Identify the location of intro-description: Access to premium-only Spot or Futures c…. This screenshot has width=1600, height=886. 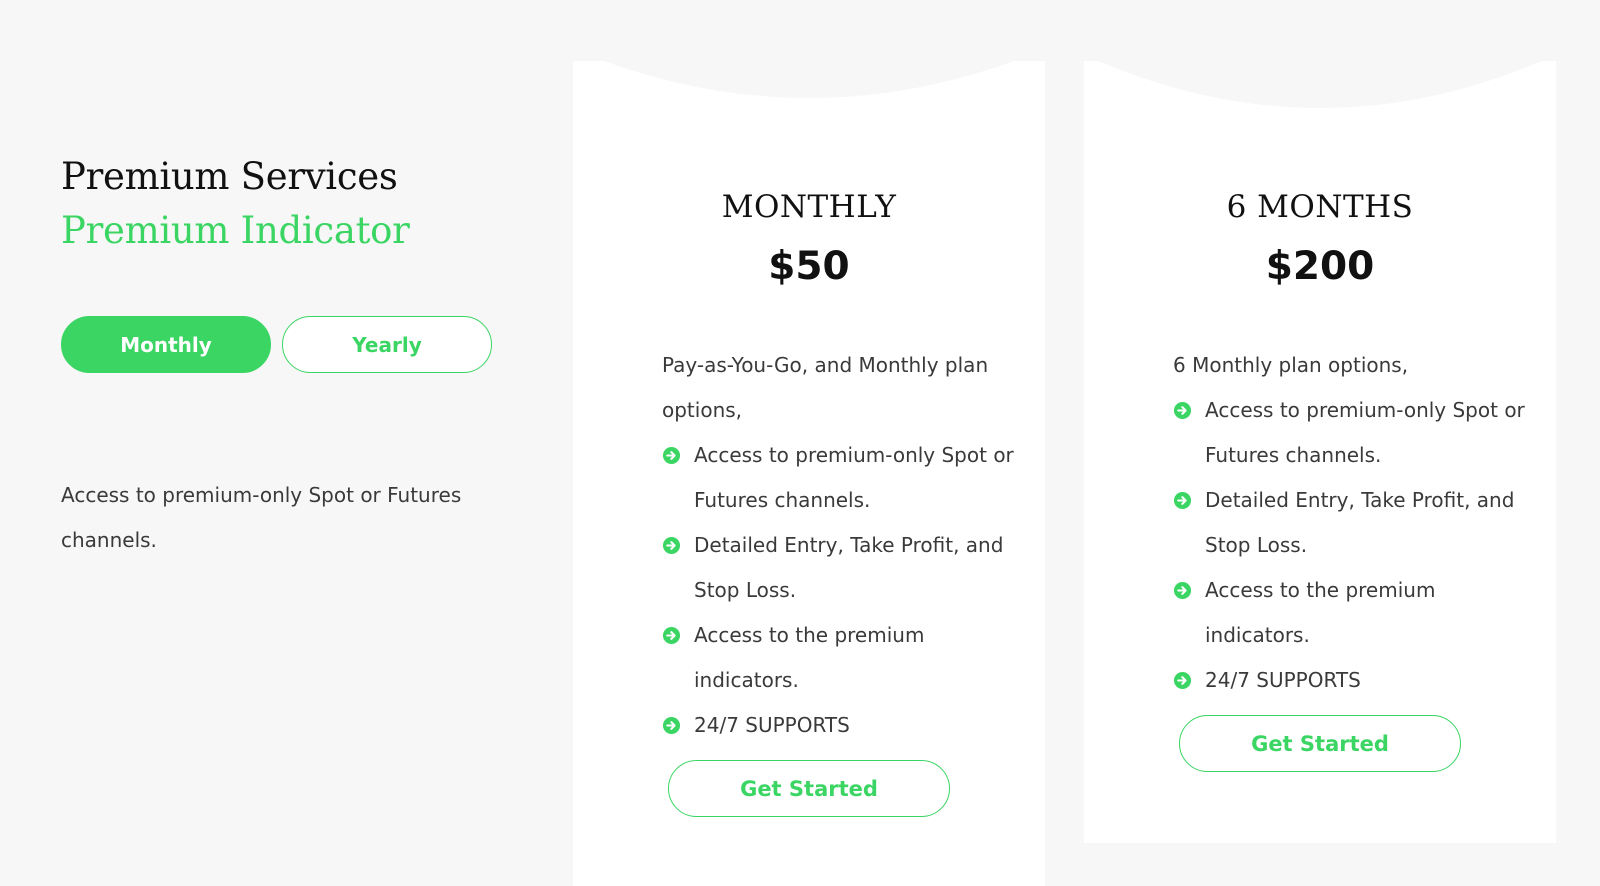
(261, 517).